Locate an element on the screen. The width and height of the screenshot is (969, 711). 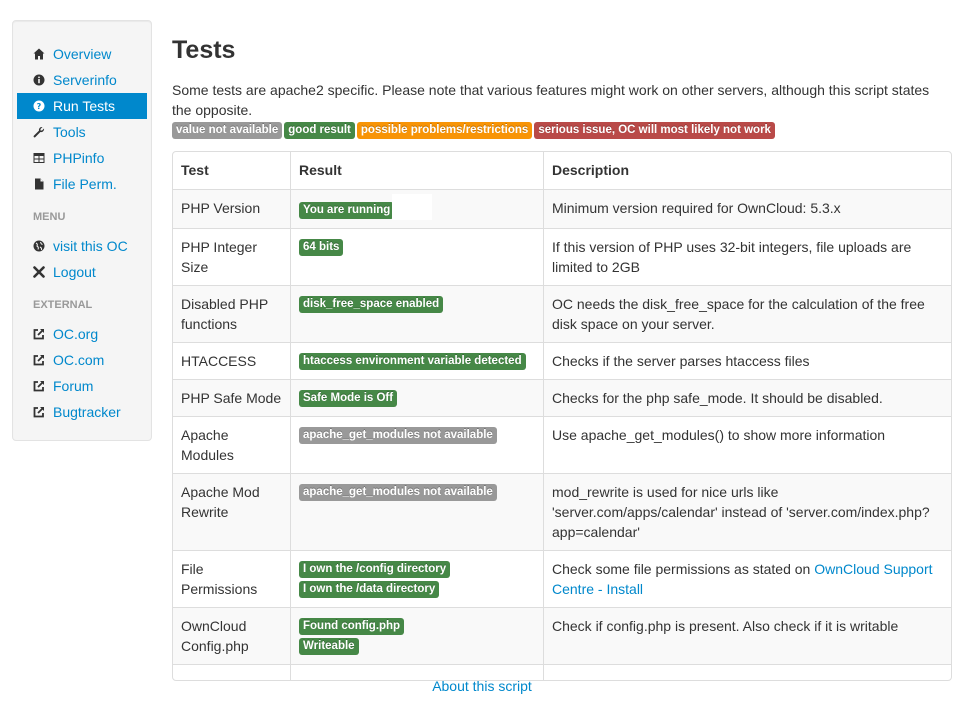
test-name: PHP Integer Size is located at coordinates (231, 256).